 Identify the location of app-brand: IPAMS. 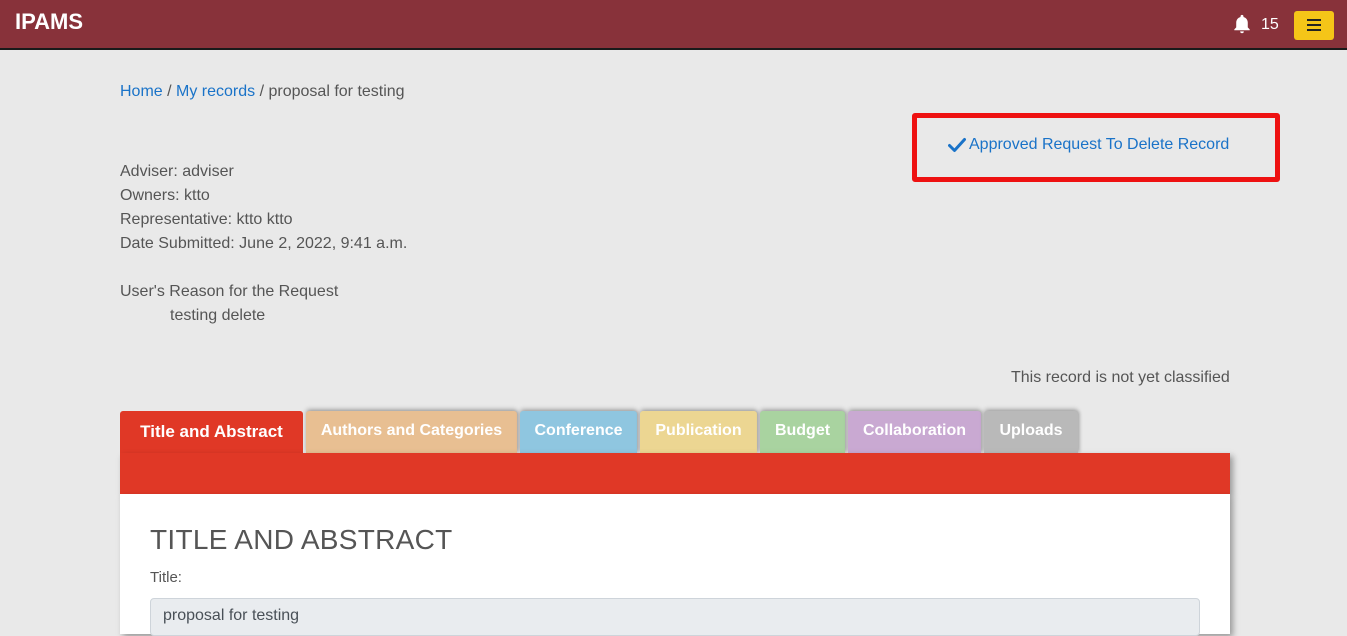
(49, 22).